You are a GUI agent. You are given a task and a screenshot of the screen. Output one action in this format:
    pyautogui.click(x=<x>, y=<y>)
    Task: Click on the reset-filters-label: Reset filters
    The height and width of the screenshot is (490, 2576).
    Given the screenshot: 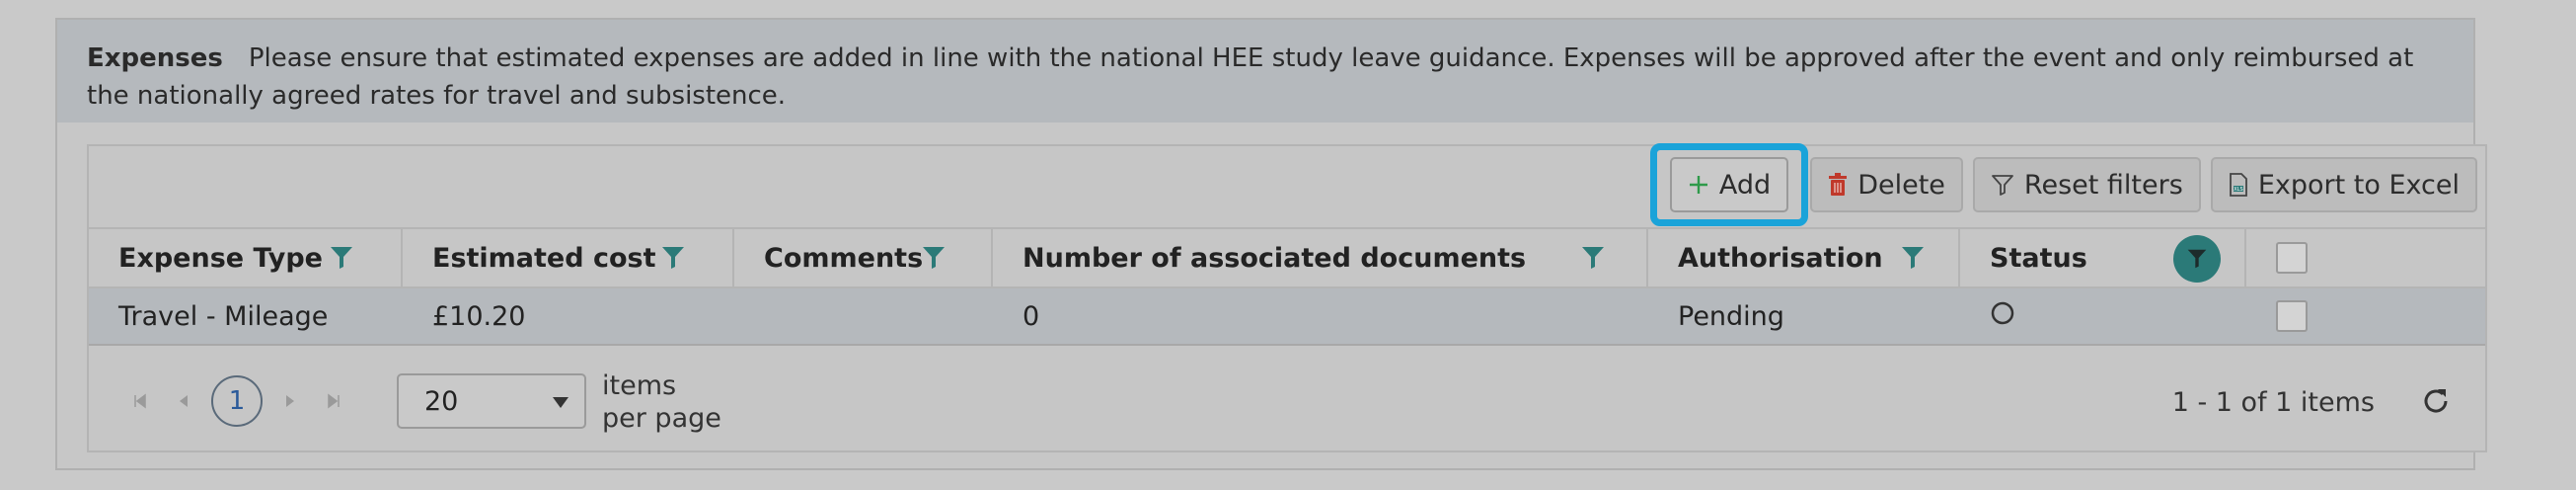 What is the action you would take?
    pyautogui.click(x=2103, y=185)
    